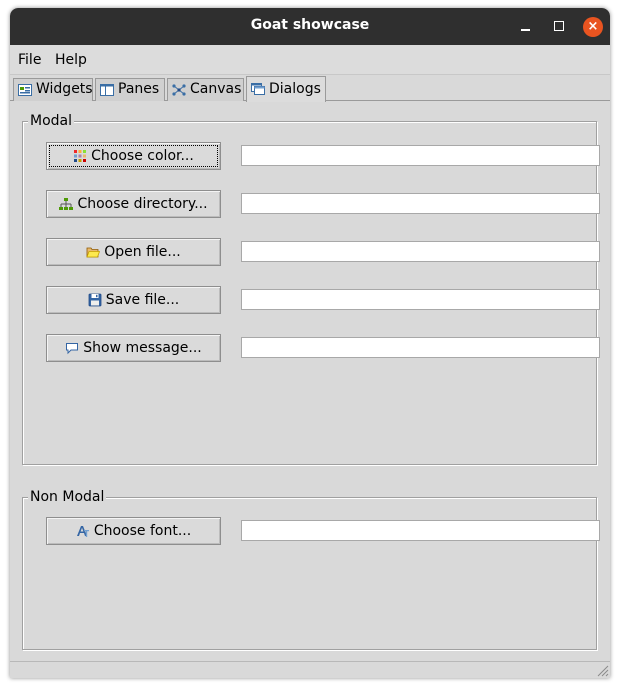 The height and width of the screenshot is (687, 620). Describe the element at coordinates (258, 89) in the screenshot. I see `dialogs-icon` at that location.